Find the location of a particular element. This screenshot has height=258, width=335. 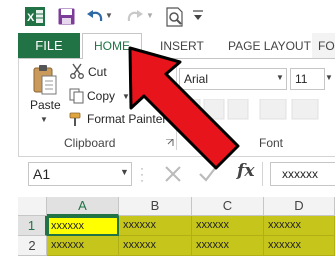

select-all-button is located at coordinates (32, 206).